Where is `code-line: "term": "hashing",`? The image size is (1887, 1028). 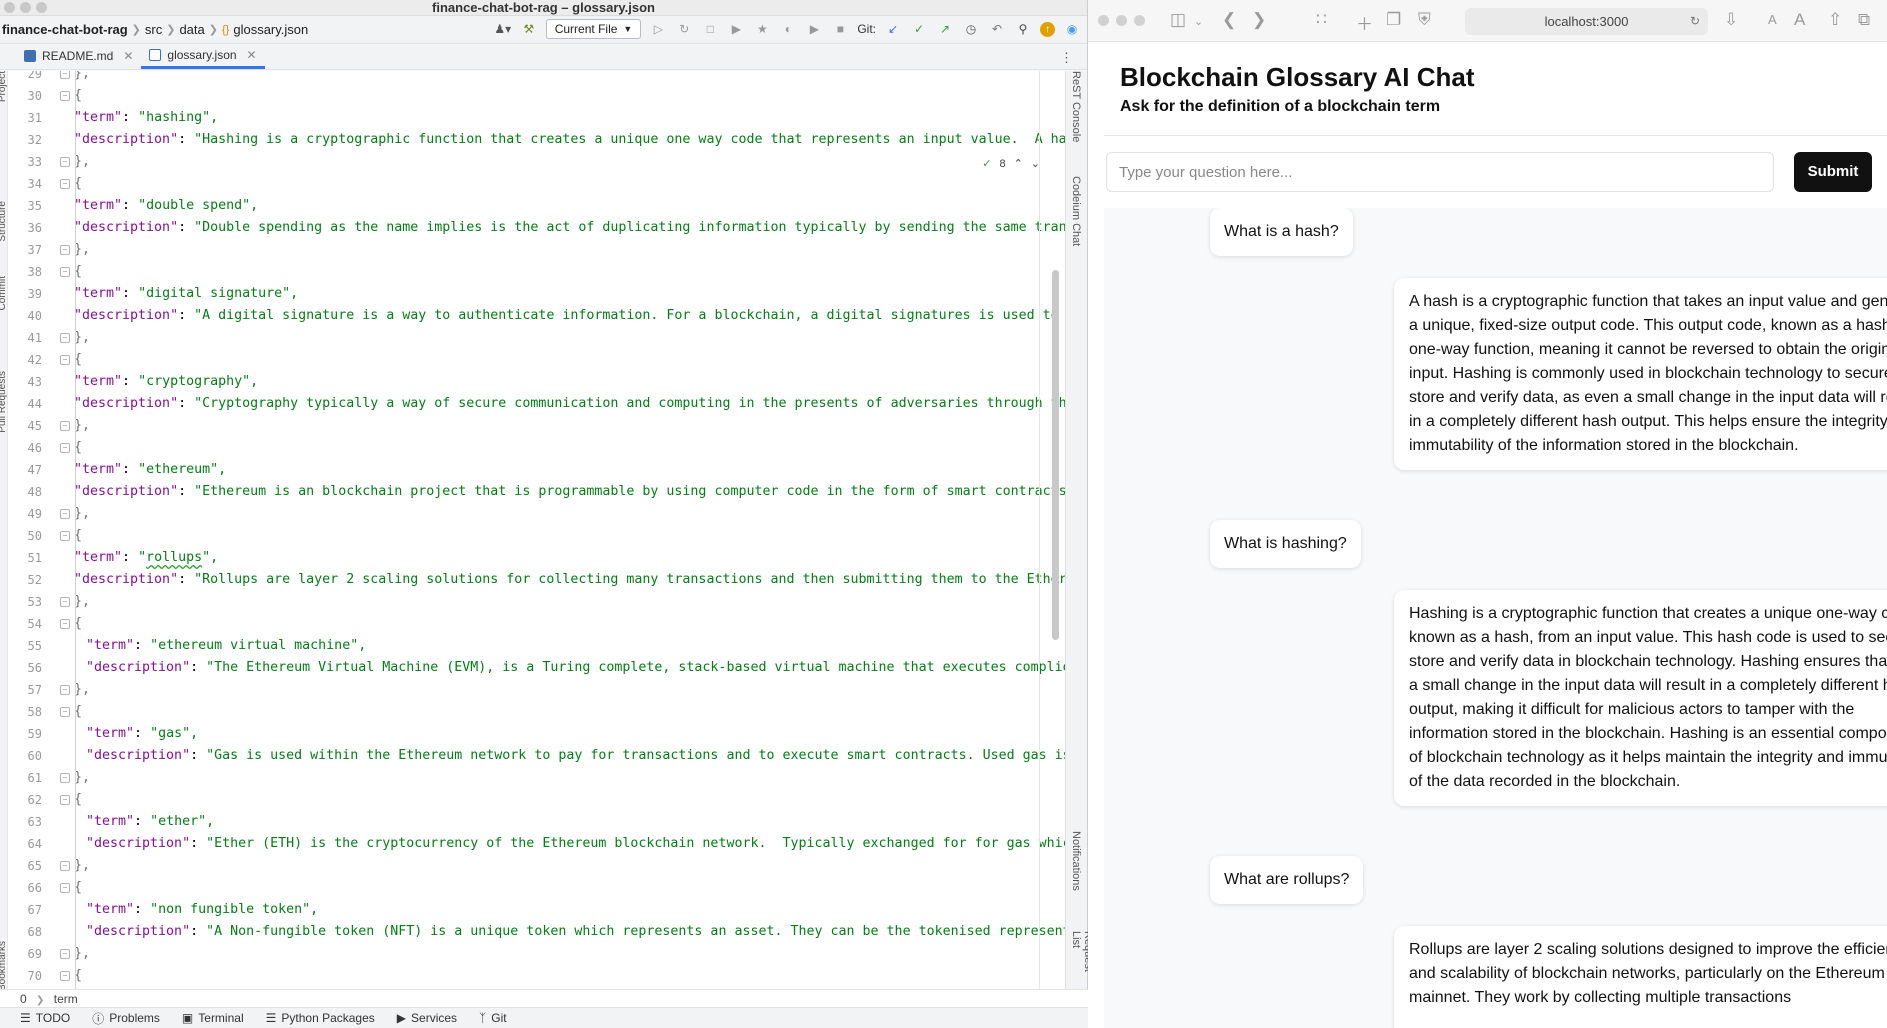
code-line: "term": "hashing", is located at coordinates (146, 118).